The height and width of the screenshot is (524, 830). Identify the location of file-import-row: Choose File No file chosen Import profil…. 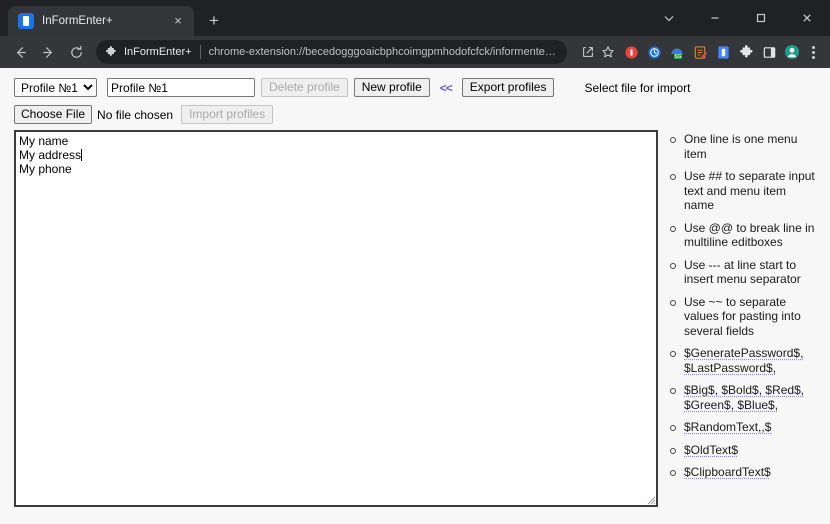
(415, 110).